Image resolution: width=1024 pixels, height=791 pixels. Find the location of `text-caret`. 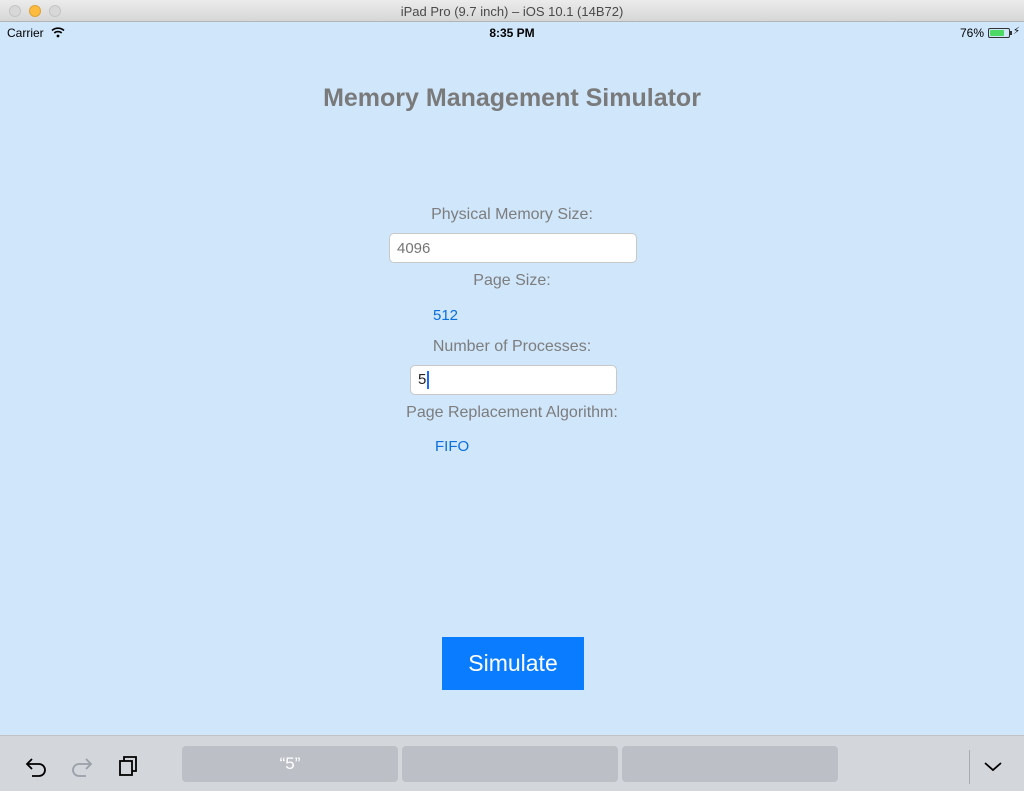

text-caret is located at coordinates (428, 380).